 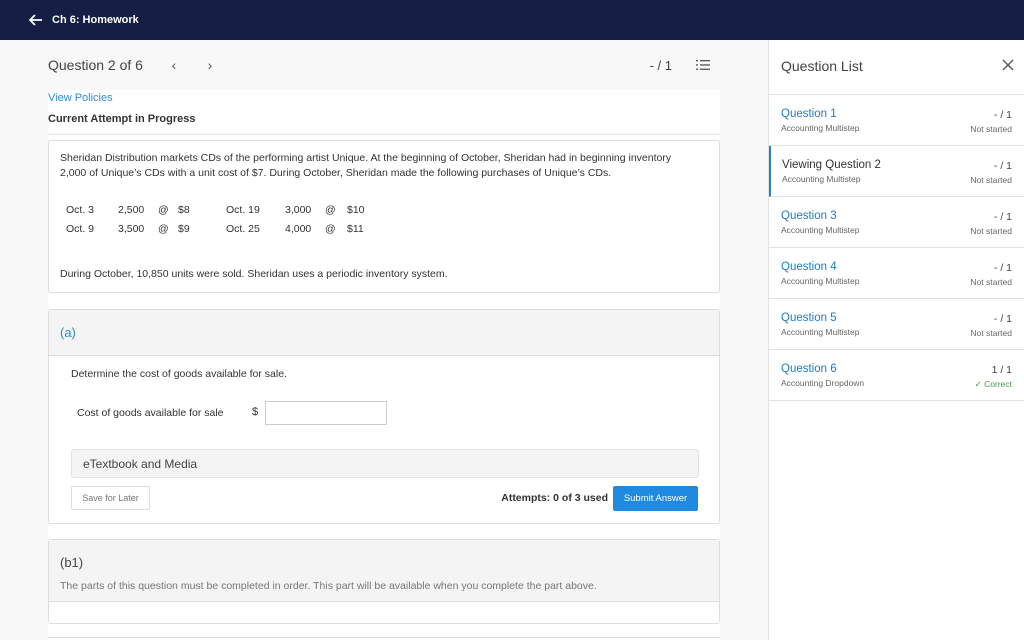 What do you see at coordinates (210, 65) in the screenshot?
I see `next-question-button: ›` at bounding box center [210, 65].